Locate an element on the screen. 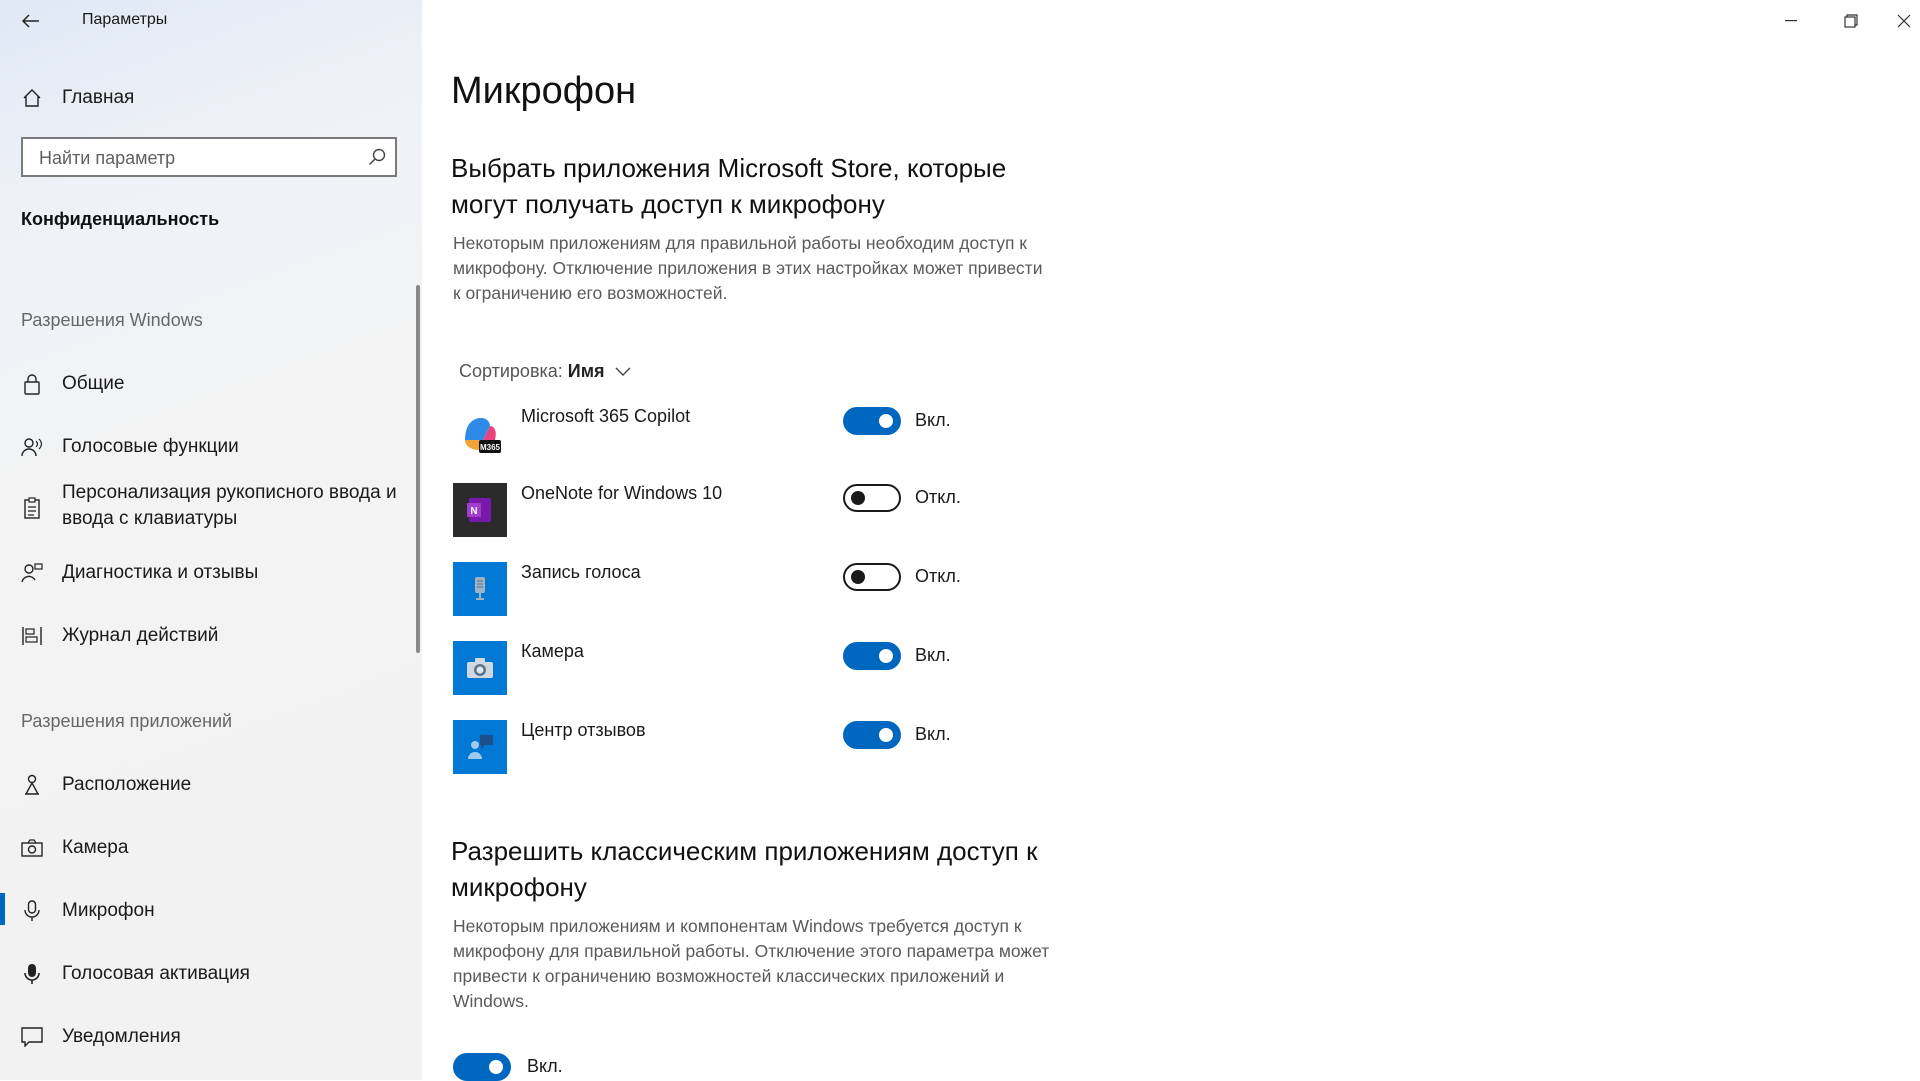  desktop-toggle-state-label: Вкл. is located at coordinates (545, 1066).